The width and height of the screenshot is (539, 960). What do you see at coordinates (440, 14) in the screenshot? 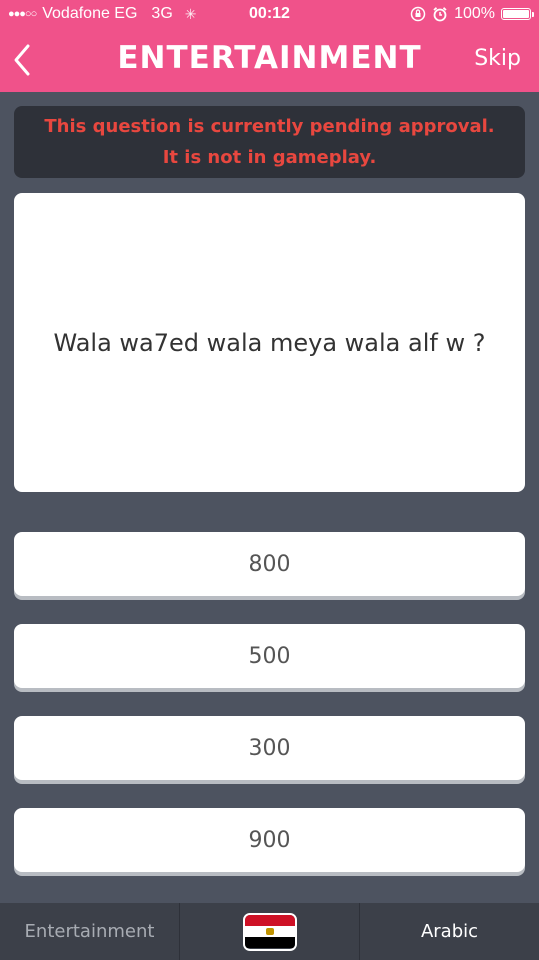
I see `alarm-icon` at bounding box center [440, 14].